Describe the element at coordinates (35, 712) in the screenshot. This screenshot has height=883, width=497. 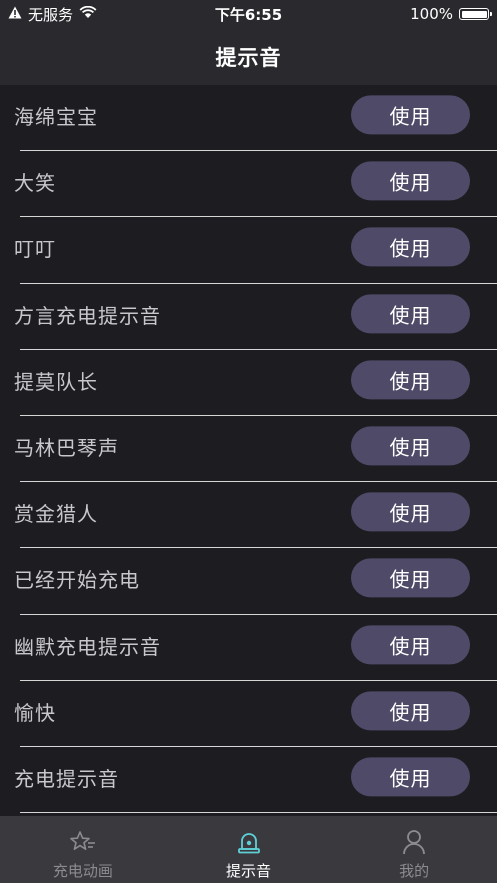
I see `sound-name: 愉快` at that location.